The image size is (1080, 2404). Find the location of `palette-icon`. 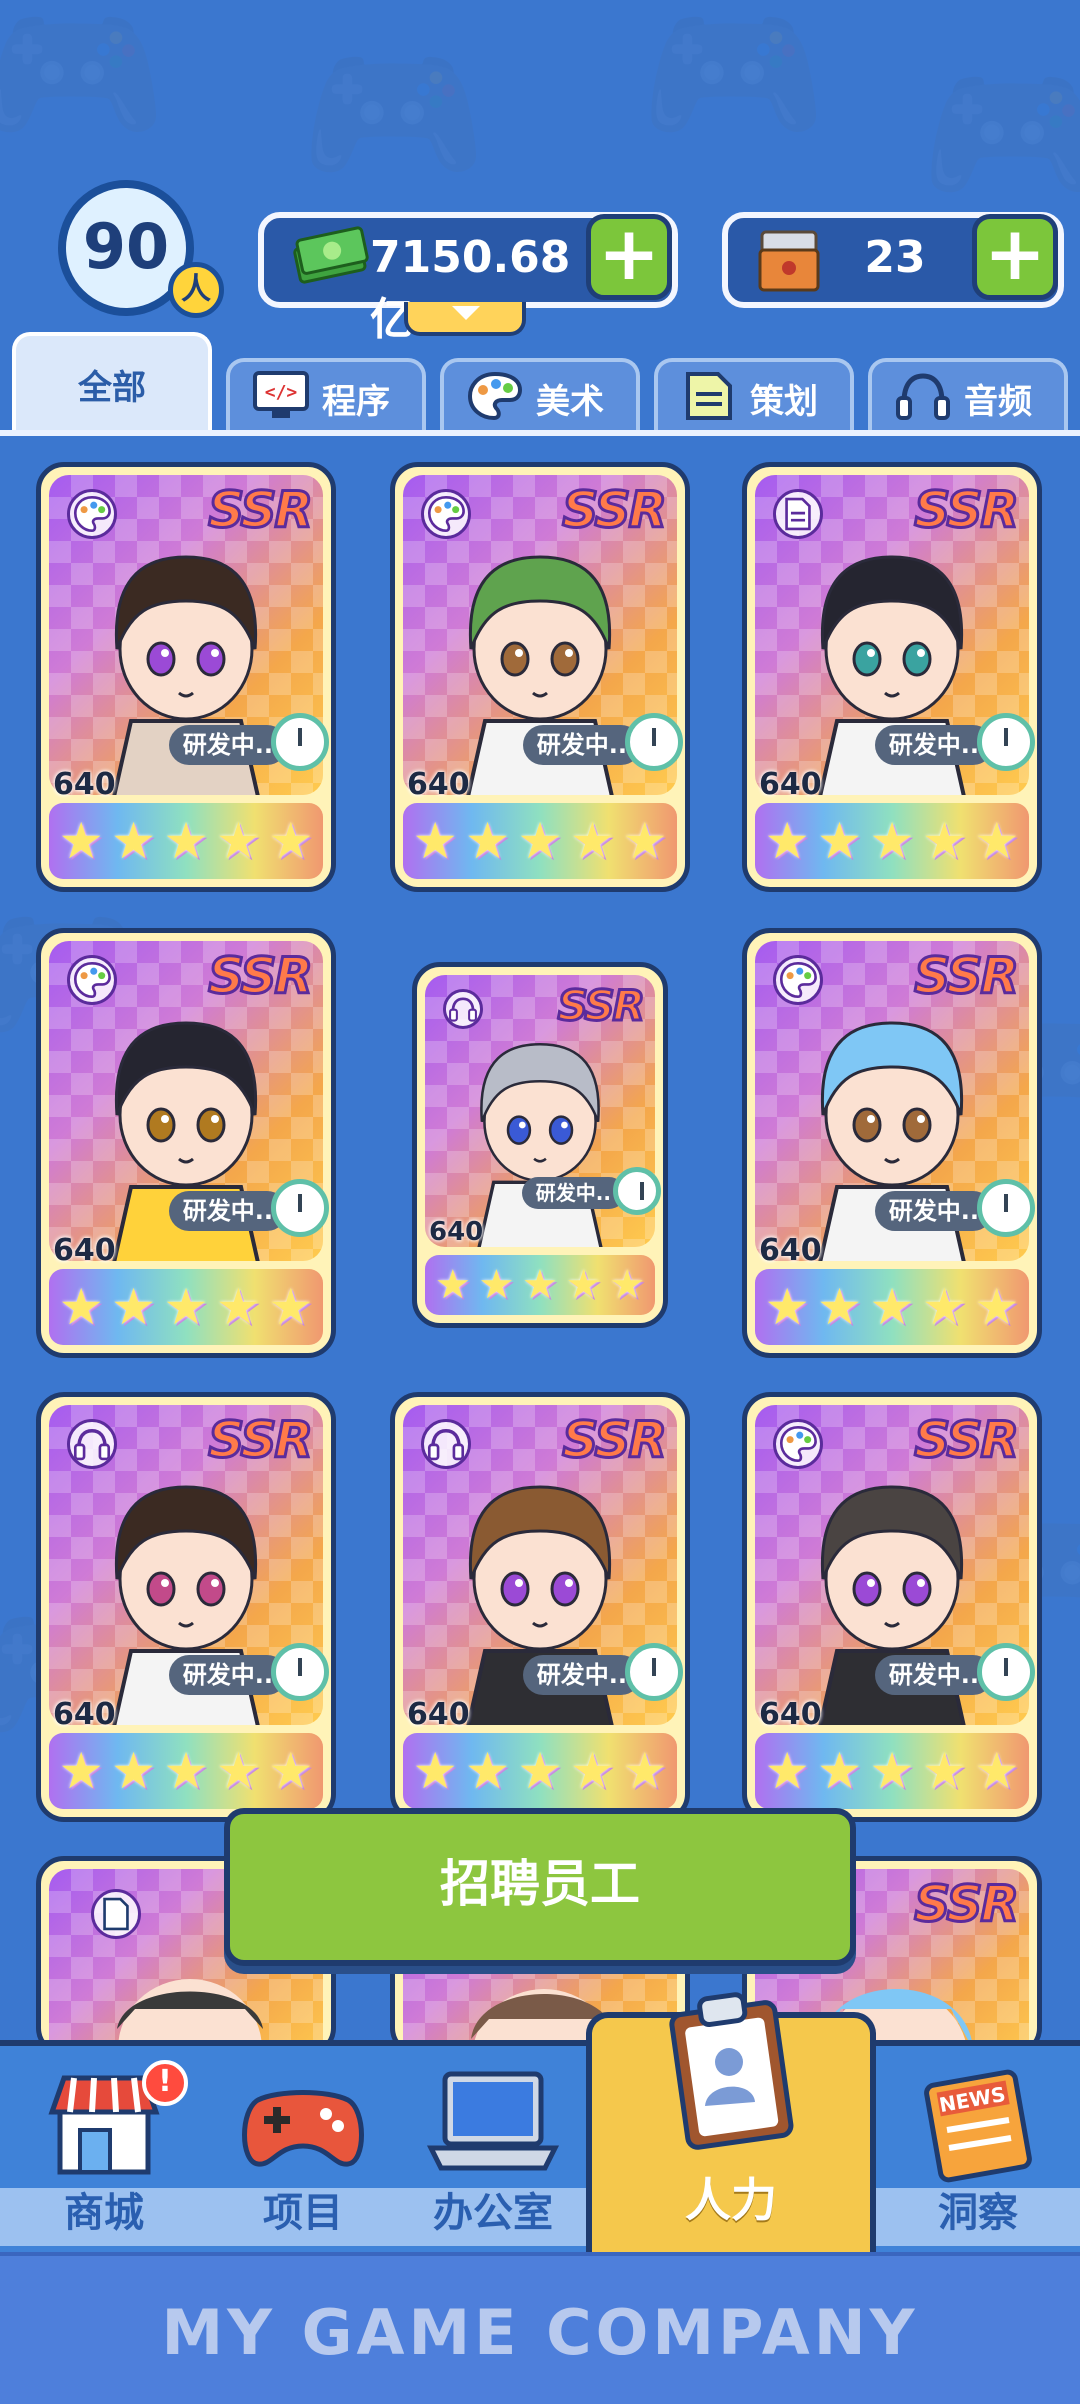

palette-icon is located at coordinates (495, 396).